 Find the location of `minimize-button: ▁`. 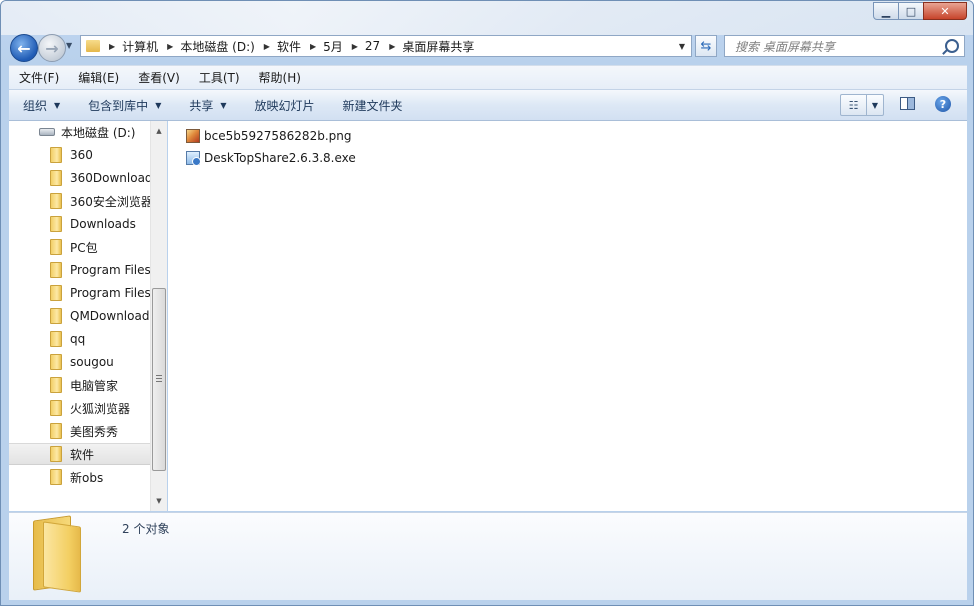

minimize-button: ▁ is located at coordinates (886, 11).